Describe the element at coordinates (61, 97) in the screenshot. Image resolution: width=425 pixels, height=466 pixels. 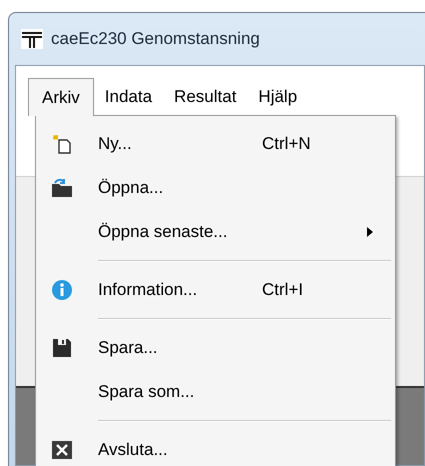
I see `menu-tab: Arkiv` at that location.